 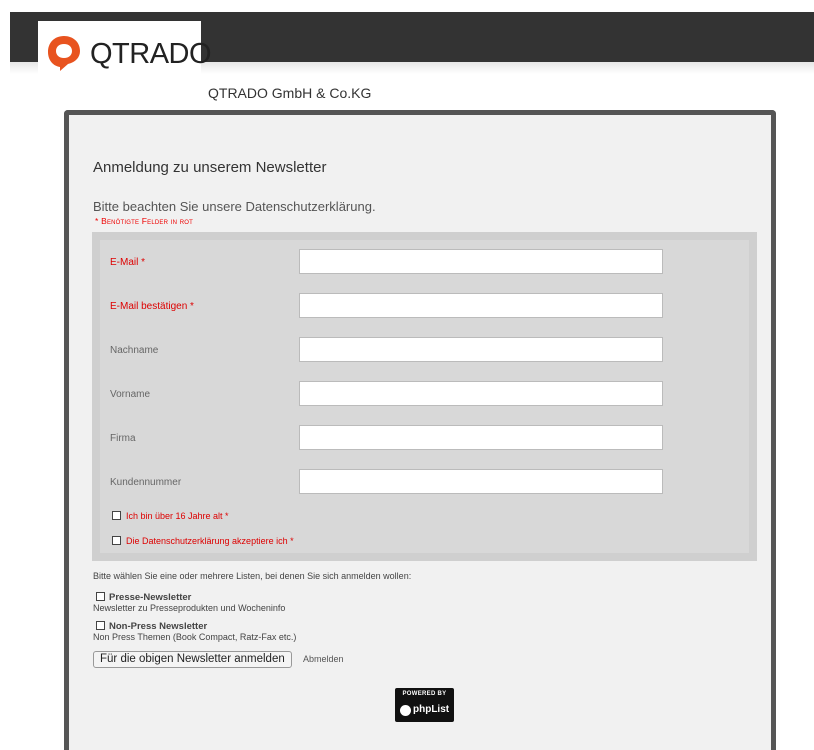 I want to click on list-name-nonpress: Non-Press Newsletter, so click(x=158, y=626).